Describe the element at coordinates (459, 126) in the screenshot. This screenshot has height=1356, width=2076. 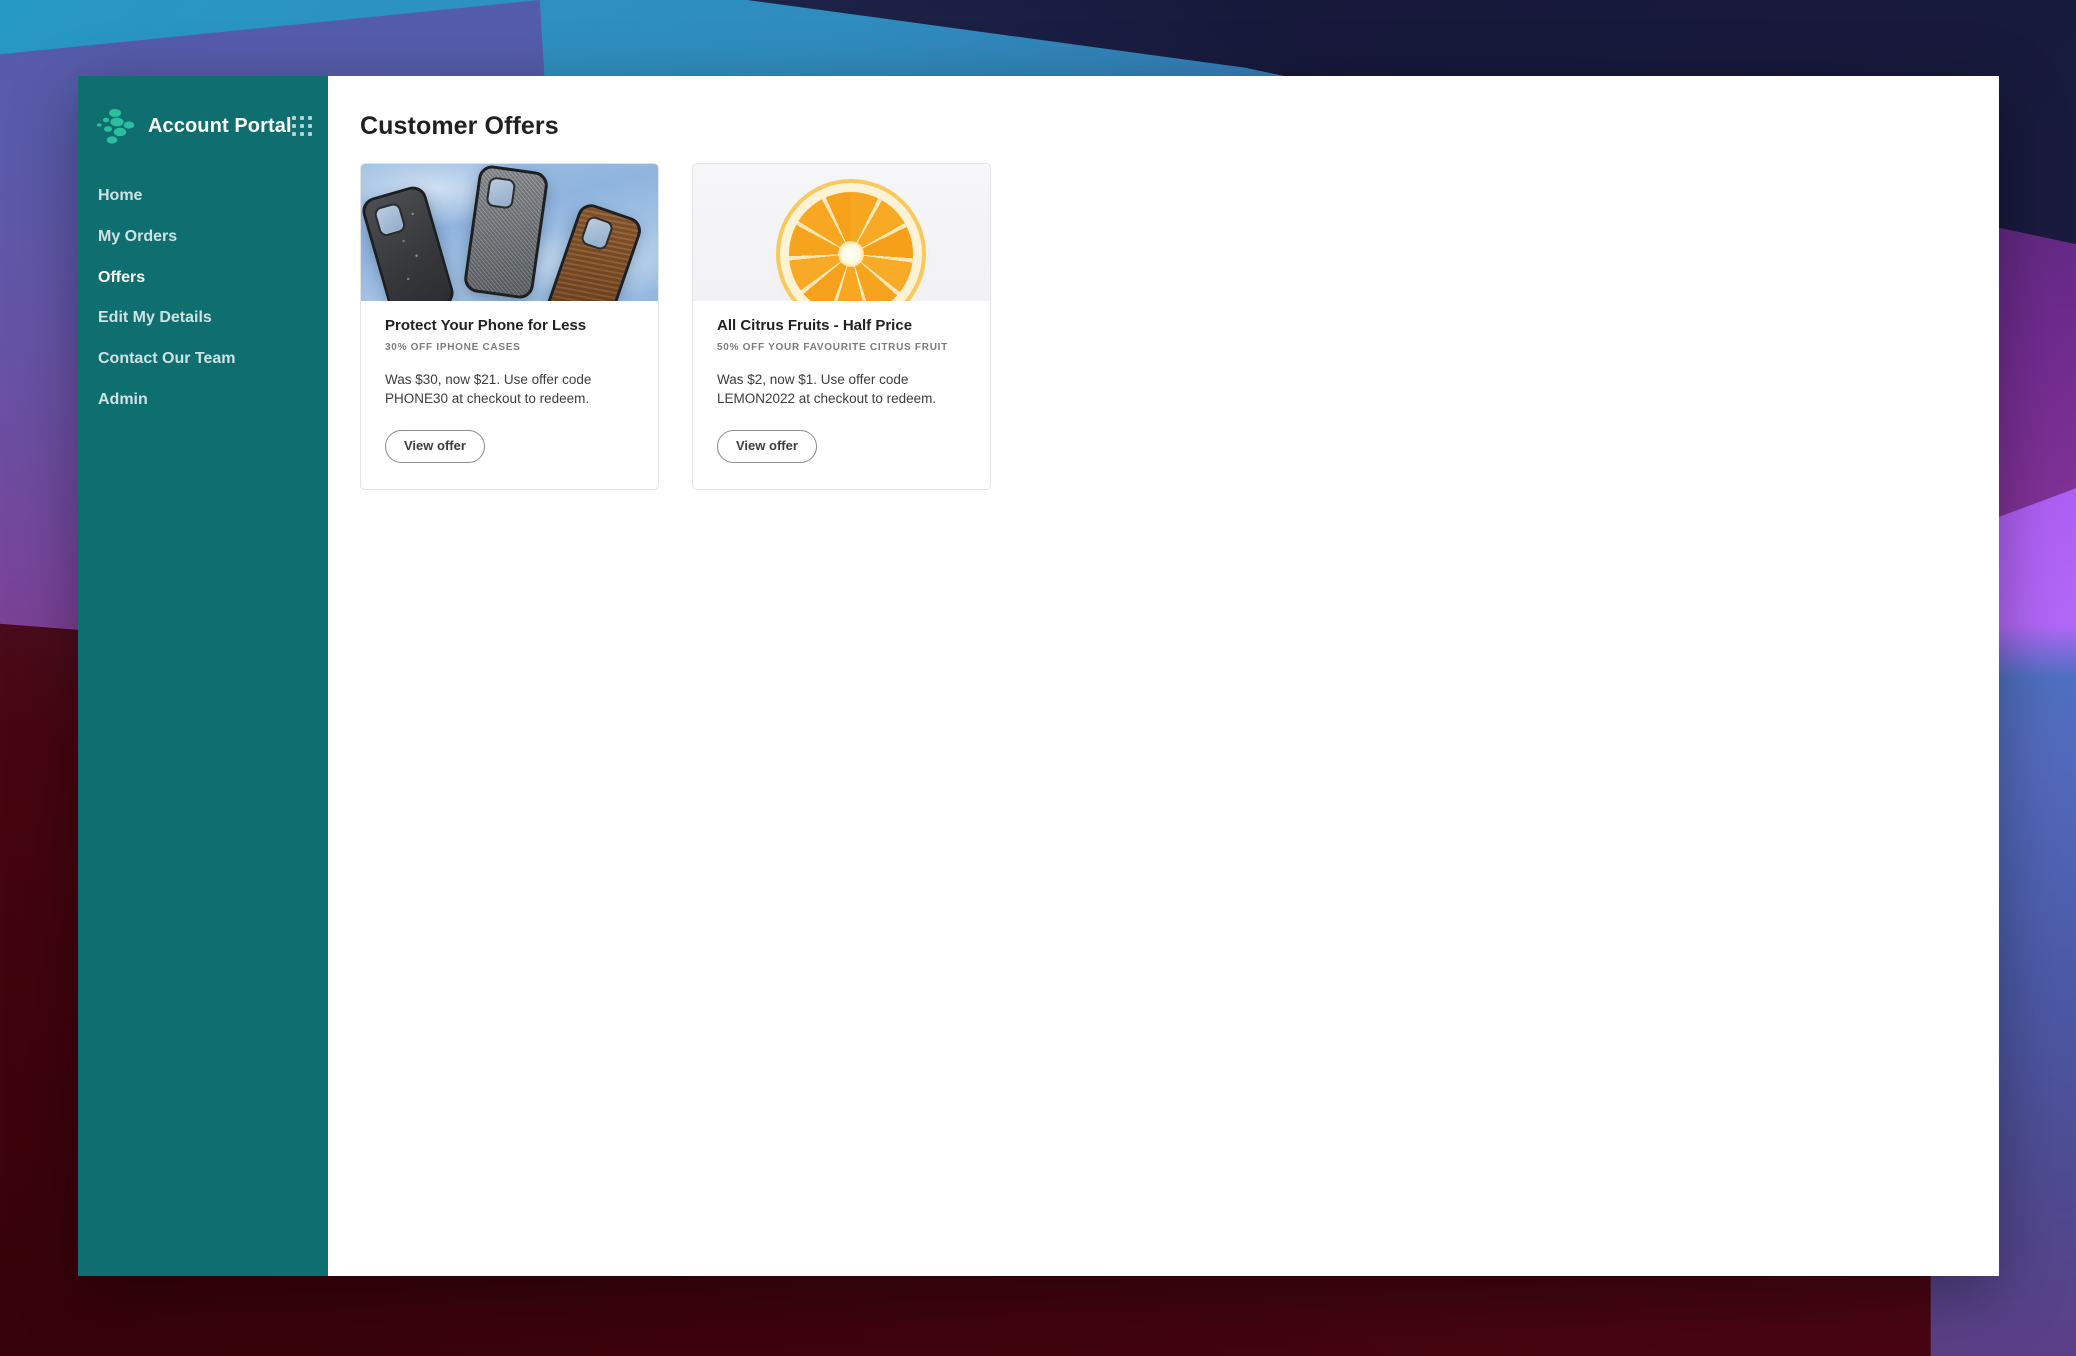
I see `page-title: Customer Offers` at that location.